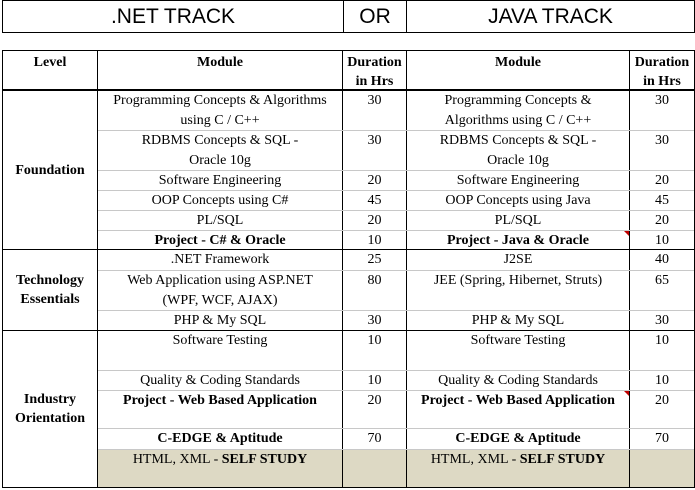 This screenshot has width=695, height=490. I want to click on or-header: OR, so click(375, 16).